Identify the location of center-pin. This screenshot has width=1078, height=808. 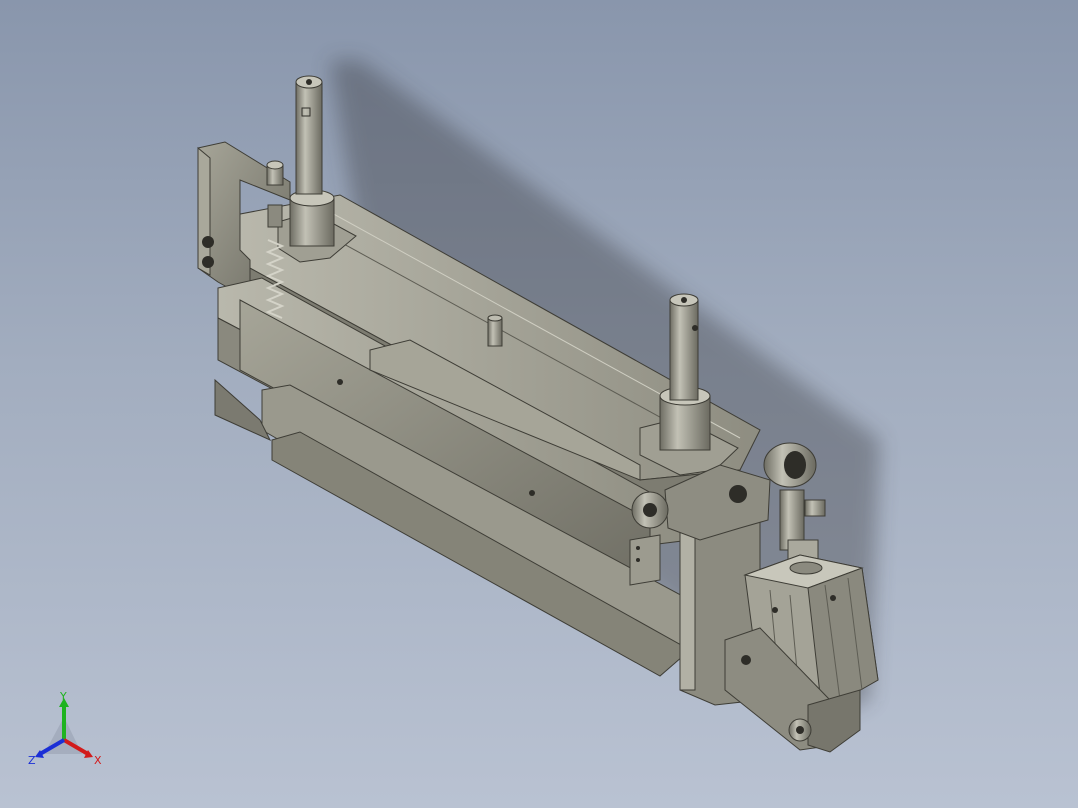
(495, 330).